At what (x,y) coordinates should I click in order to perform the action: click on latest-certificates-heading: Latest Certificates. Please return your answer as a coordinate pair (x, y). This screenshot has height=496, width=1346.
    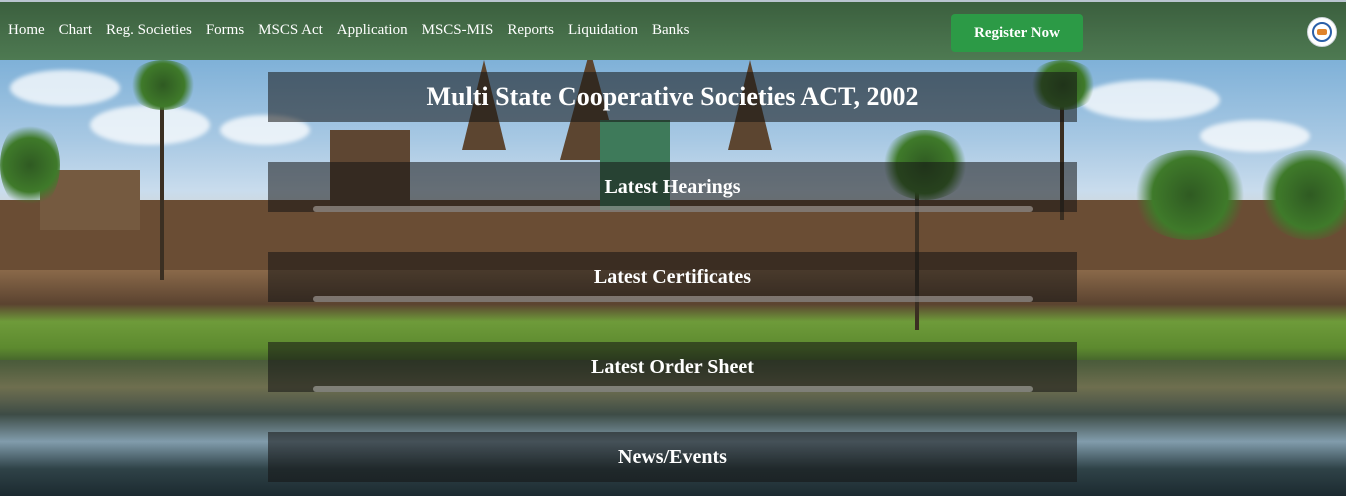
    Looking at the image, I should click on (672, 277).